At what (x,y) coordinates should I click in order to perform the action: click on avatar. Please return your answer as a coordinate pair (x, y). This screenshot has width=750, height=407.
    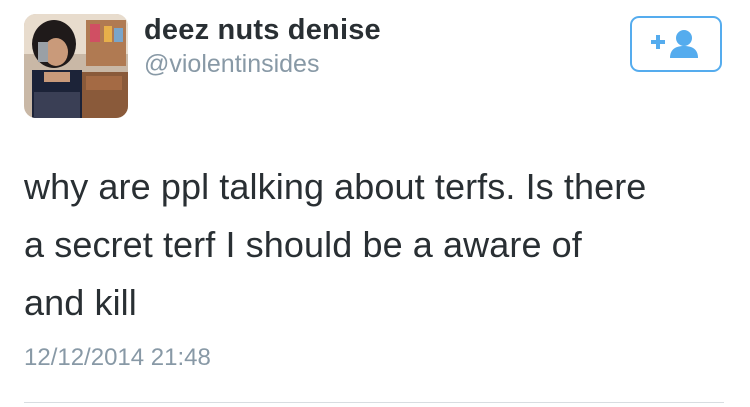
    Looking at the image, I should click on (76, 66).